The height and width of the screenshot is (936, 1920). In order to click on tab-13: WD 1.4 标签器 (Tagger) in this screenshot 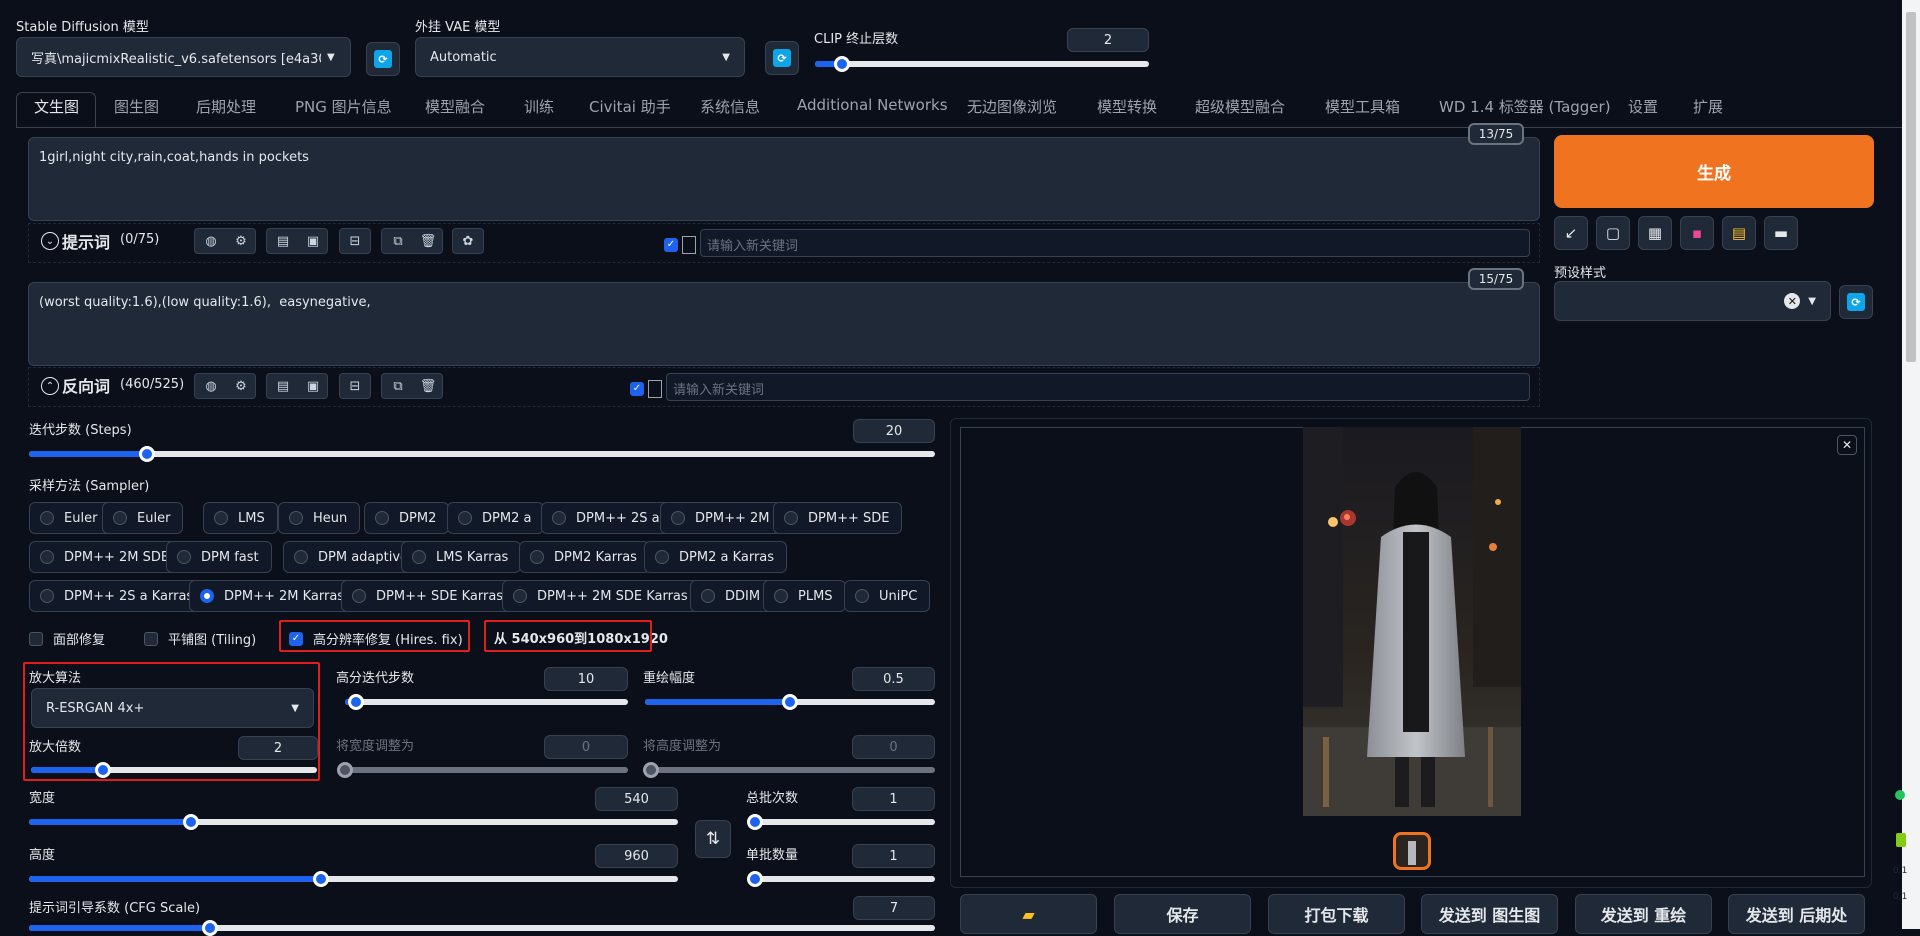, I will do `click(1525, 108)`.